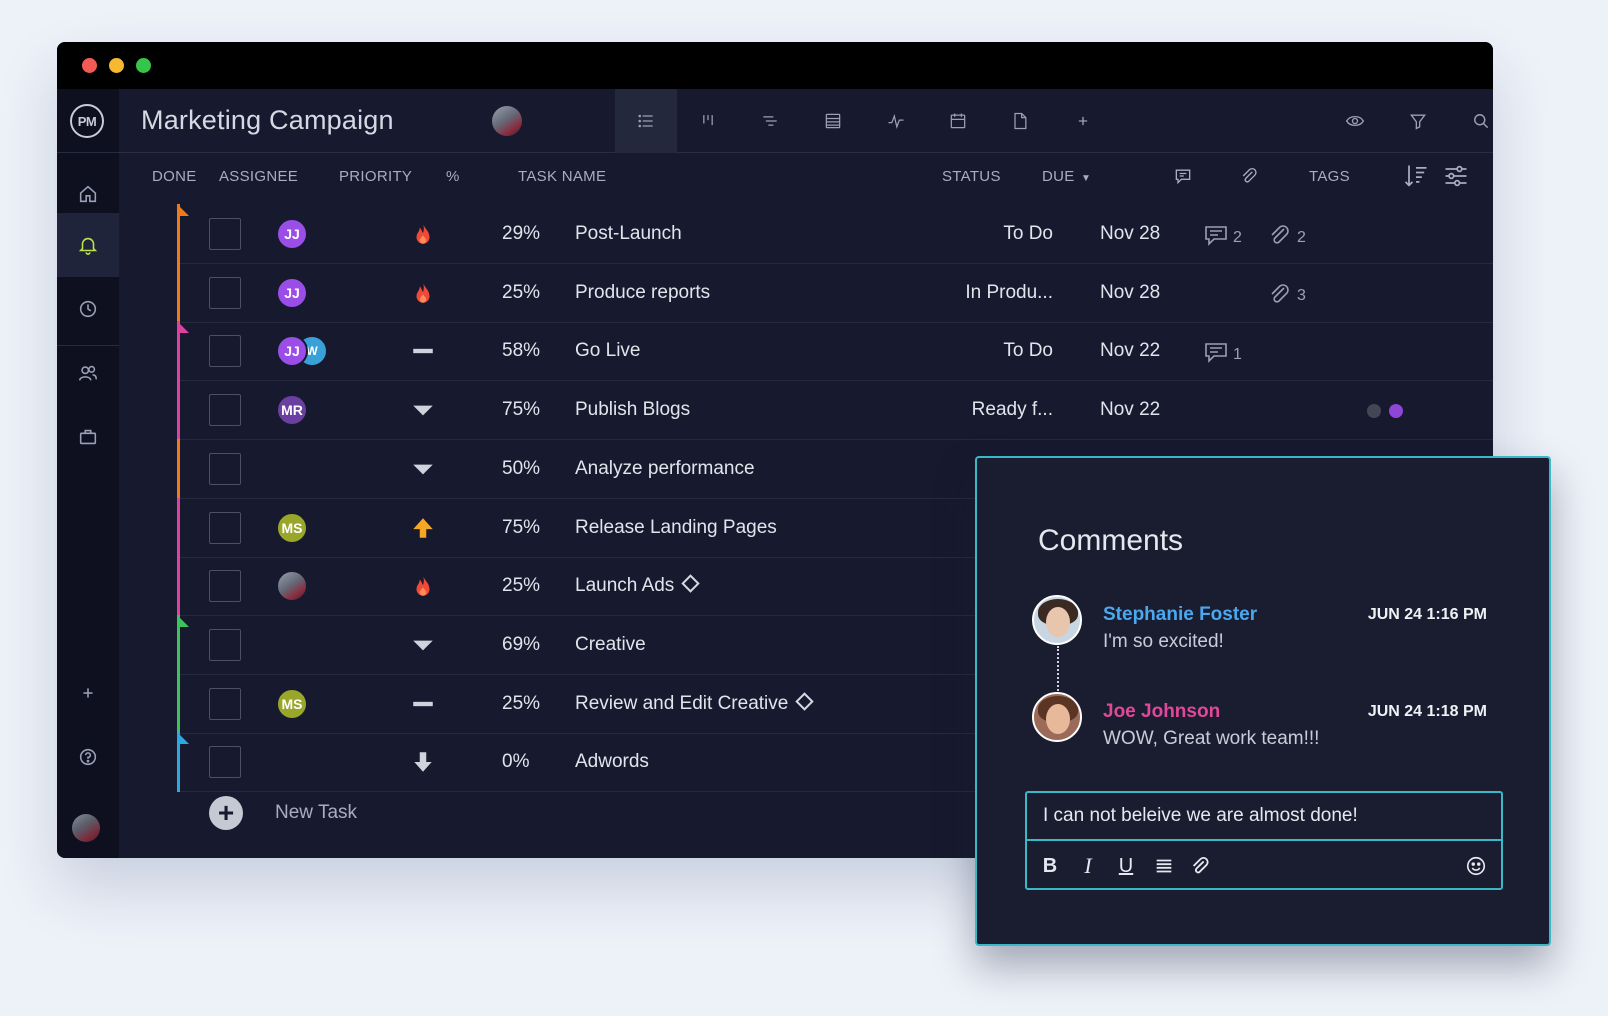  What do you see at coordinates (1066, 176) in the screenshot?
I see `column-due: DUE ▼` at bounding box center [1066, 176].